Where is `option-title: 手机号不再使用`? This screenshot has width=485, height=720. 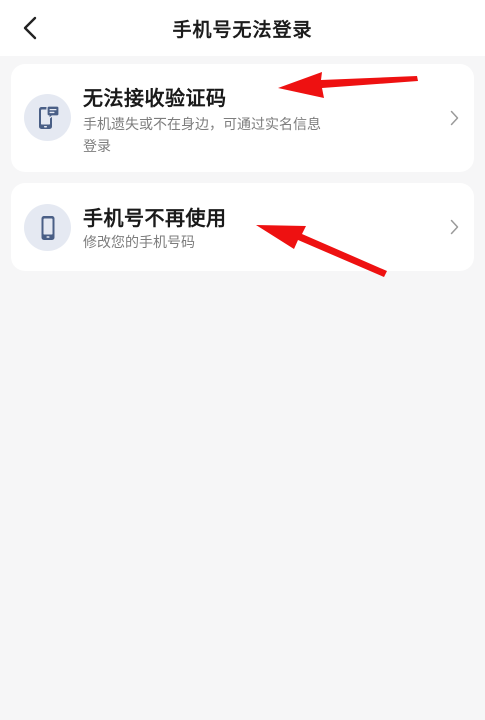
option-title: 手机号不再使用 is located at coordinates (155, 218).